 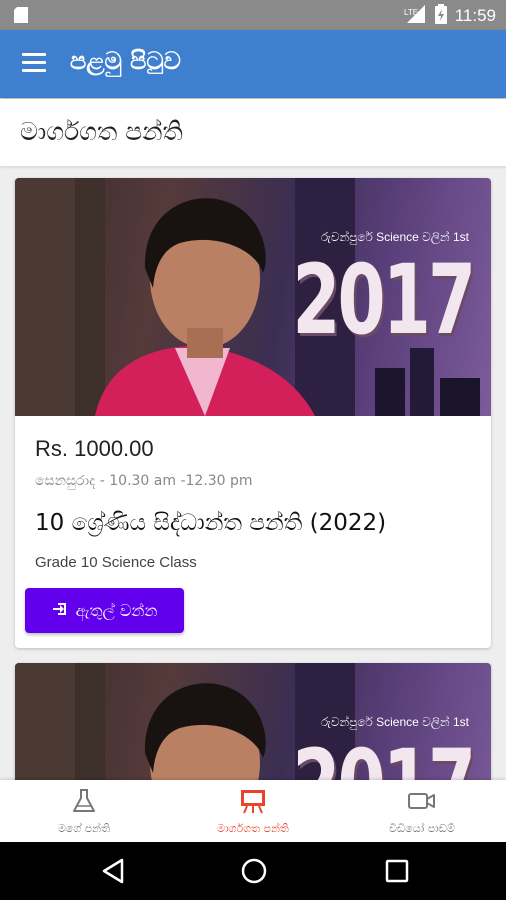 What do you see at coordinates (116, 562) in the screenshot?
I see `class-subtitle: Grade 10 Science Class` at bounding box center [116, 562].